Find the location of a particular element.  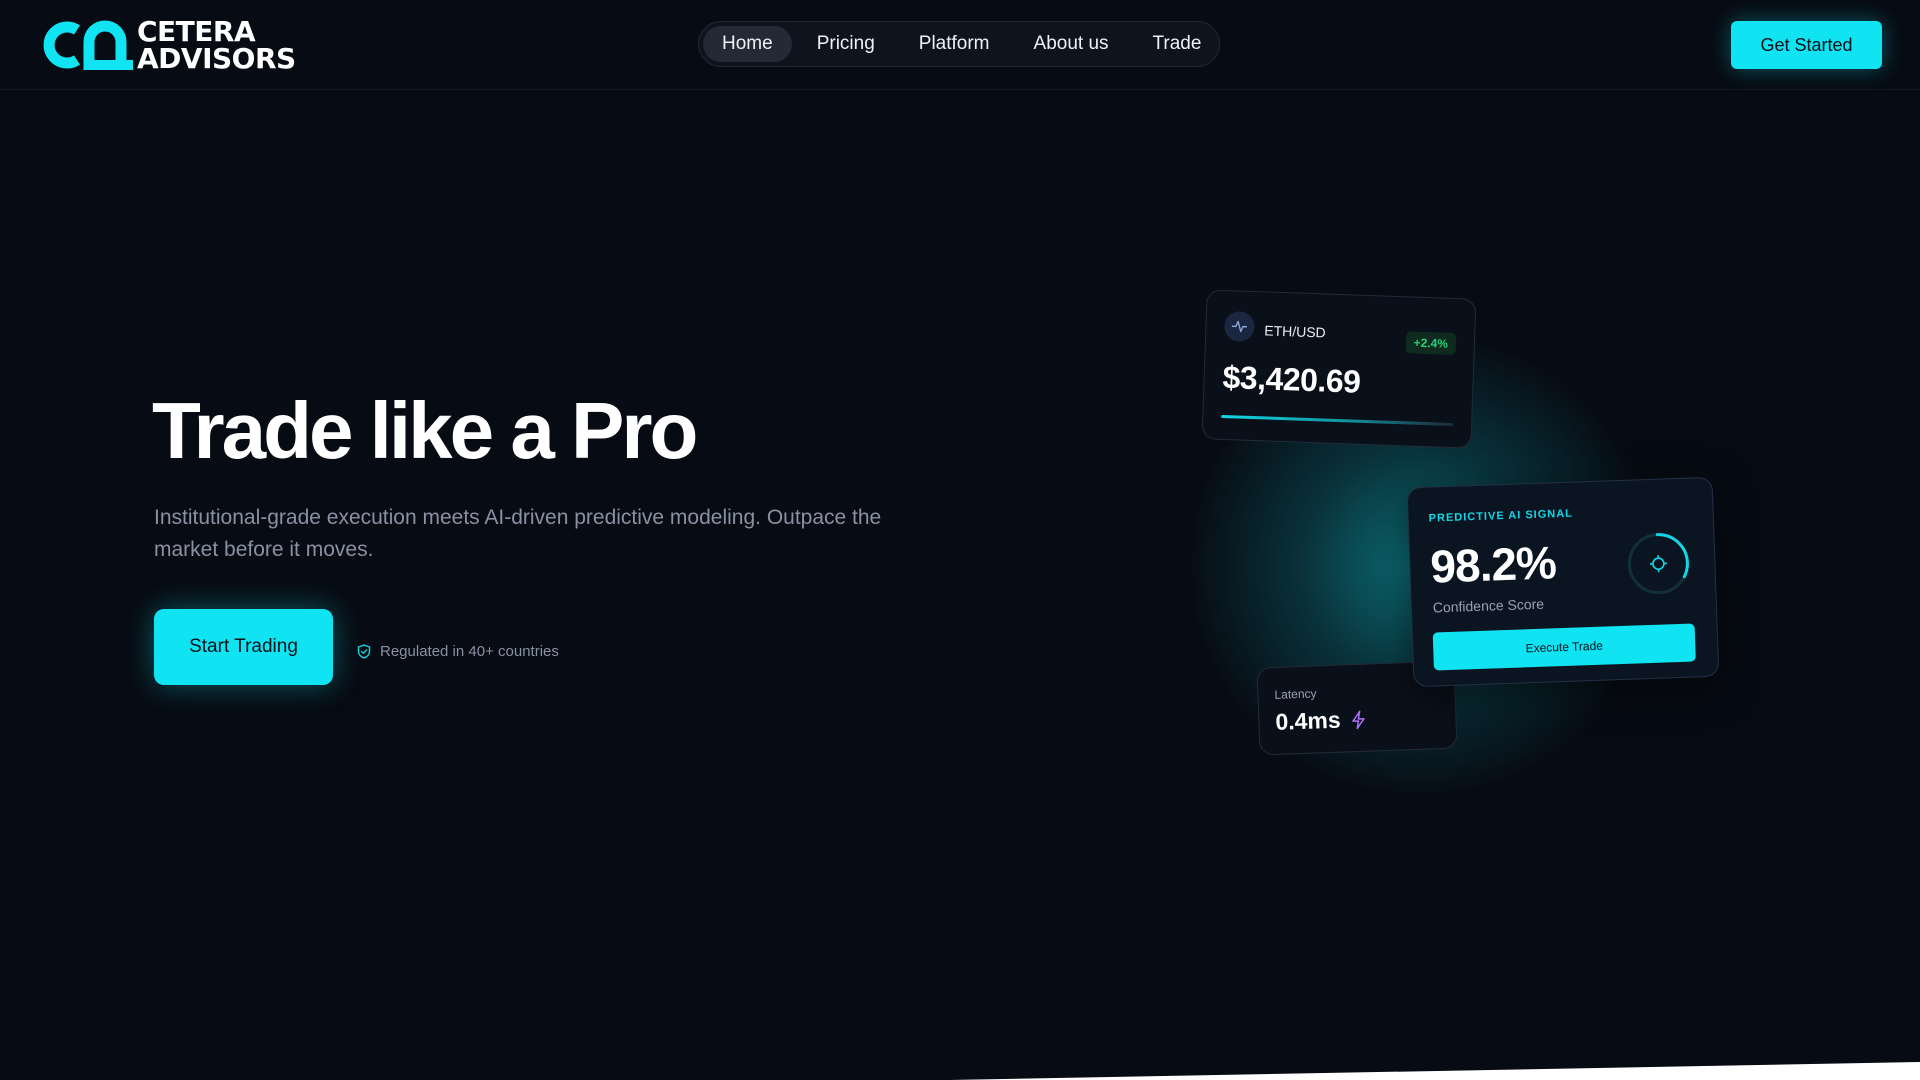

main-nav: Home Pricing Platform About us Trade is located at coordinates (959, 44).